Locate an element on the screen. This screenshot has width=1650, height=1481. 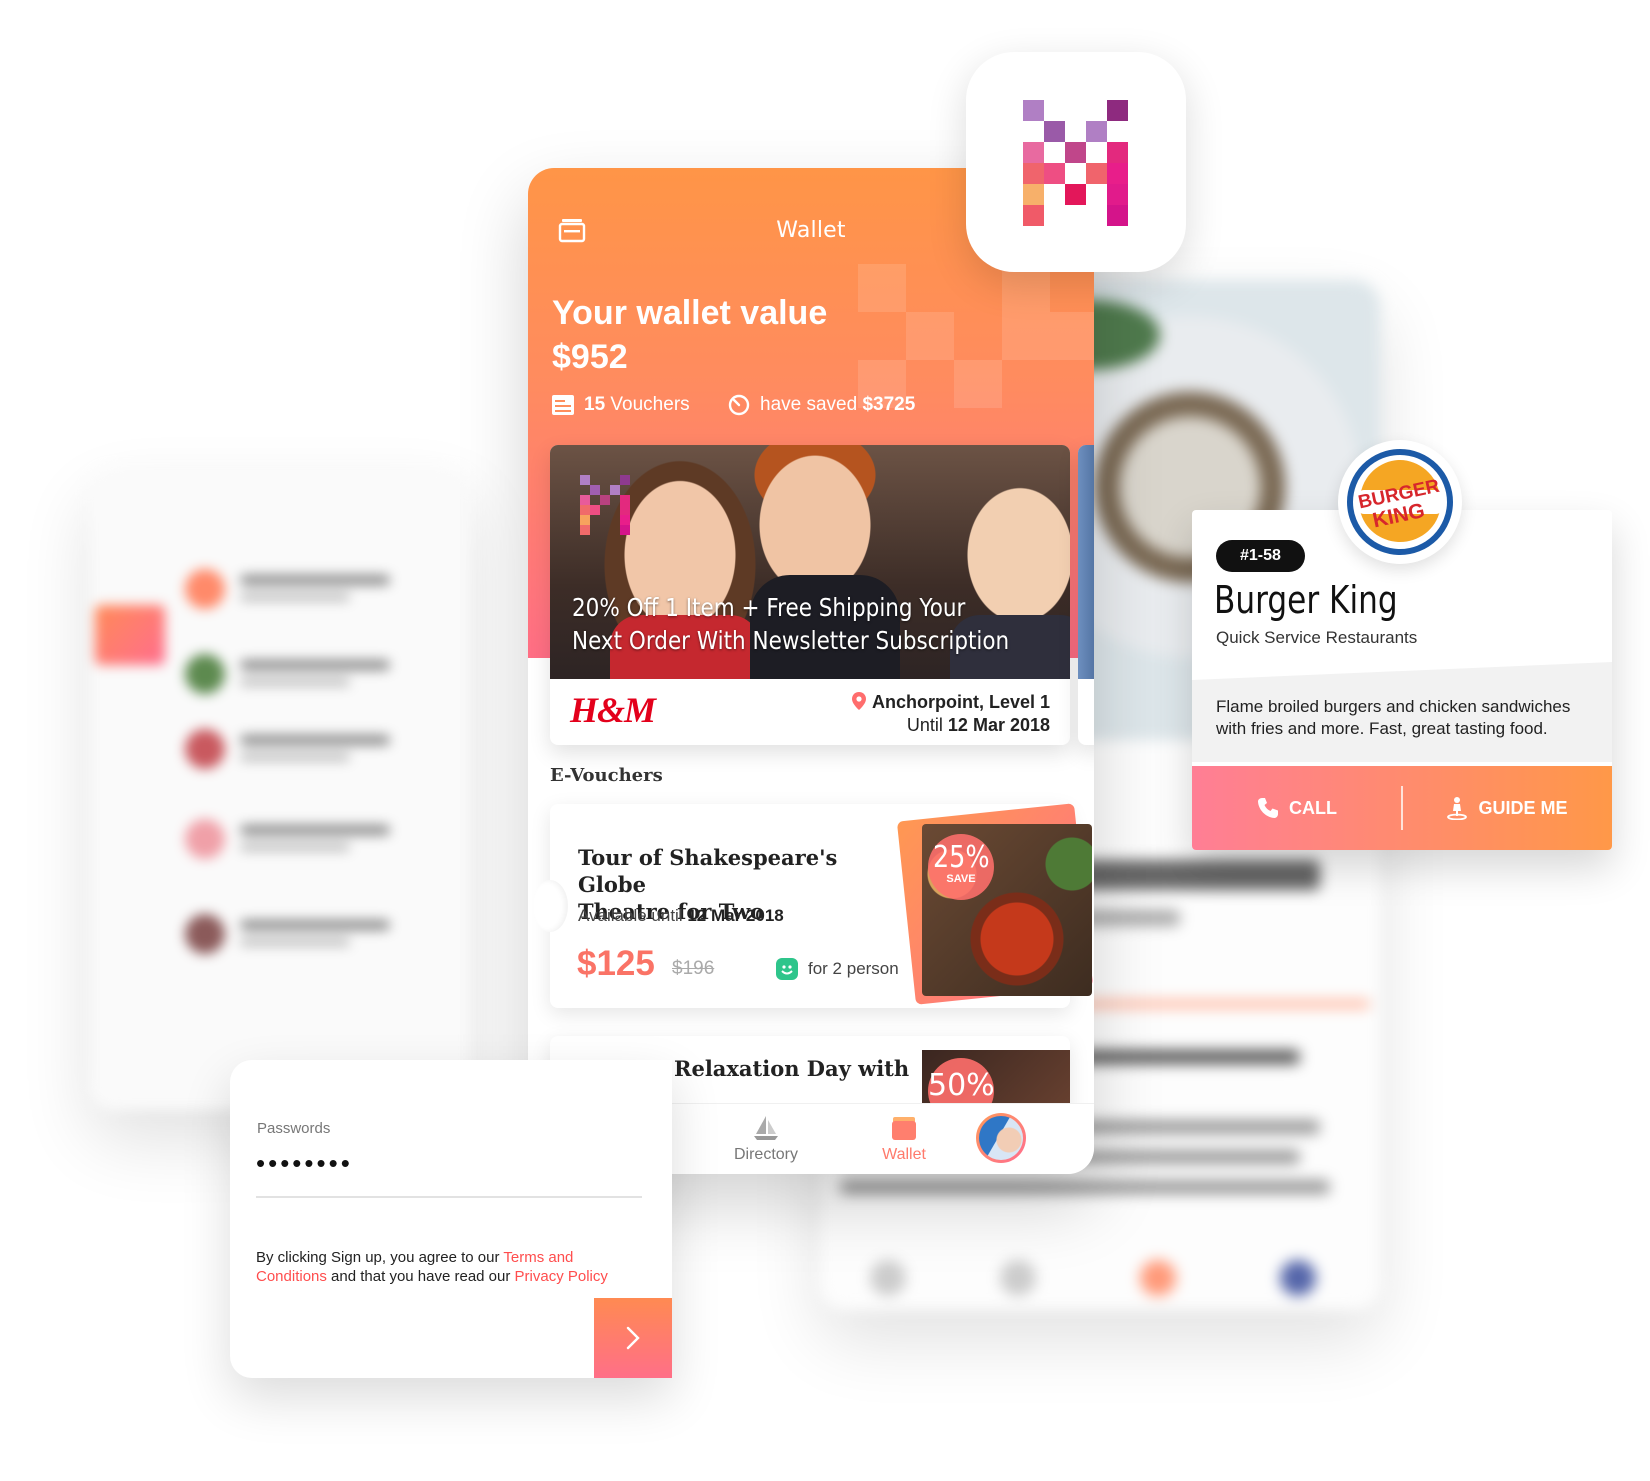
vouchers-count: 15 is located at coordinates (595, 404).